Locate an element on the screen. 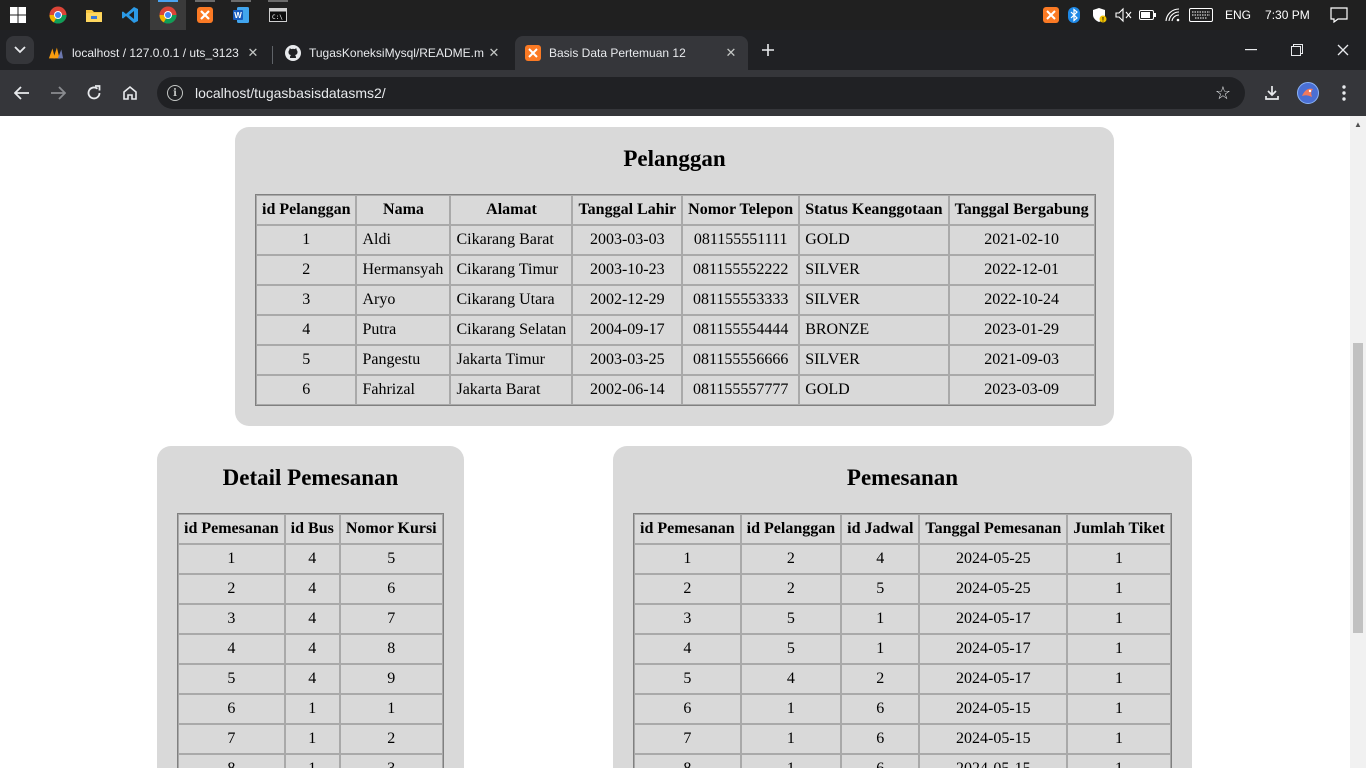 Image resolution: width=1366 pixels, height=768 pixels. table-cell: Hermansyah is located at coordinates (403, 270).